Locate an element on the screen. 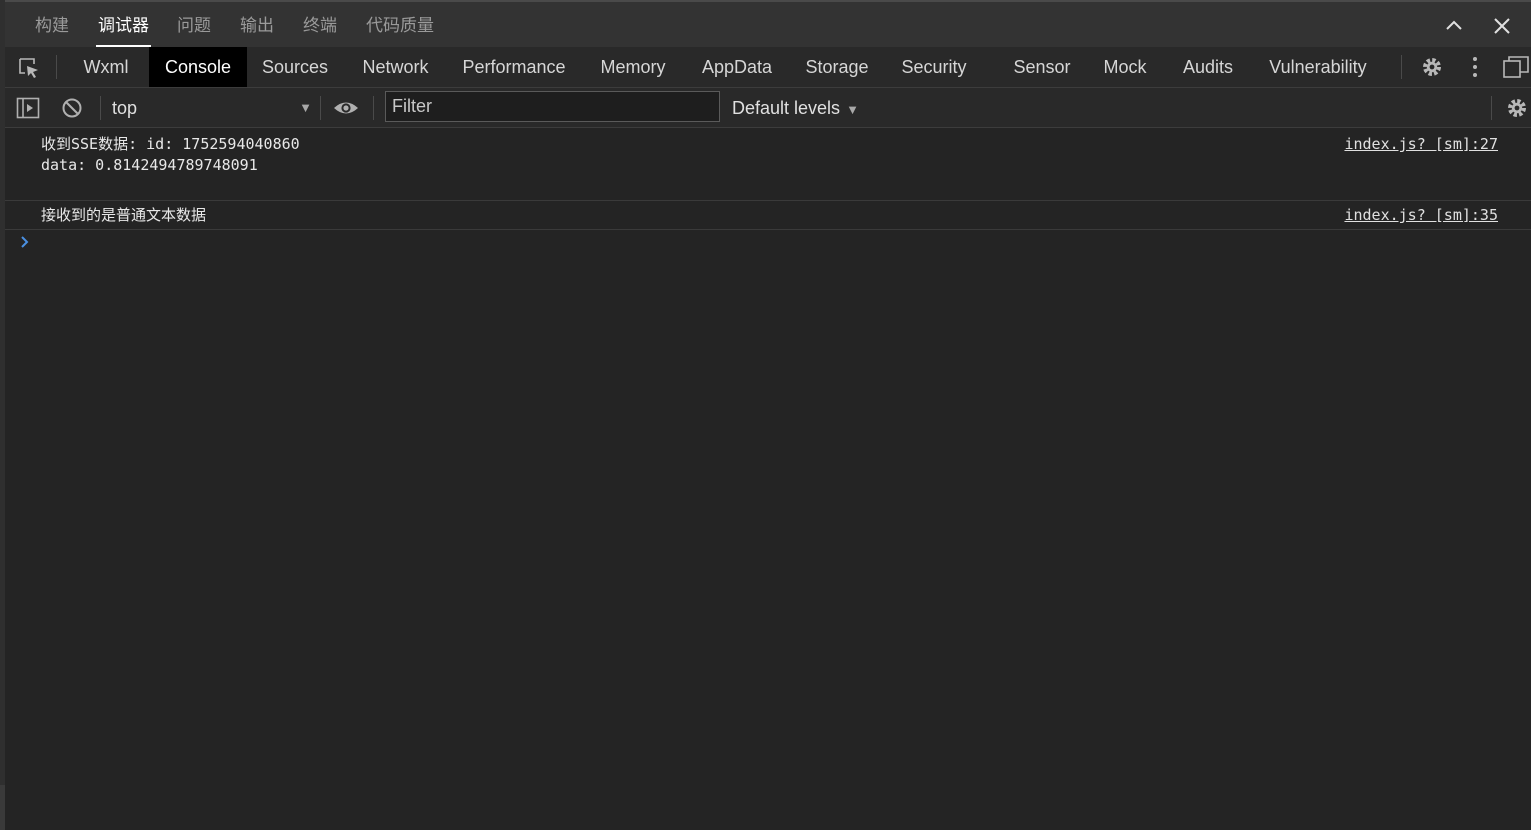 Image resolution: width=1531 pixels, height=830 pixels. tab-storage: Storage is located at coordinates (837, 67).